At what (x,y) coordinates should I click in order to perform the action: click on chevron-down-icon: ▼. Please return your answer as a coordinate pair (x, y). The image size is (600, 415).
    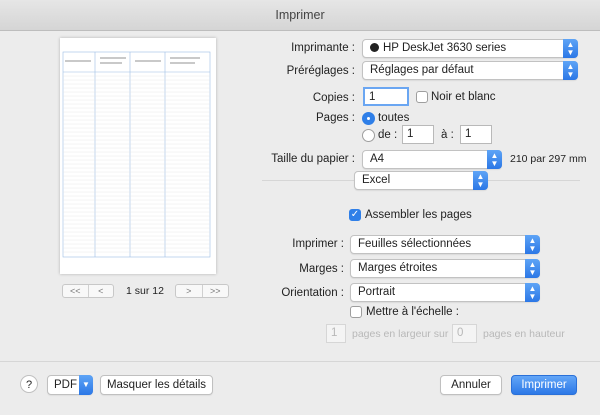
    Looking at the image, I should click on (86, 385).